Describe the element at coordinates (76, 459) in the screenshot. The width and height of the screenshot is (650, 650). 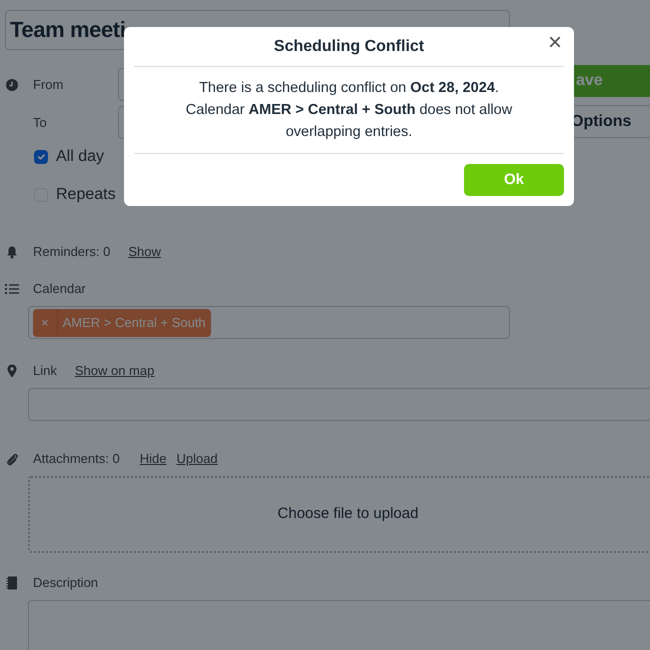
I see `attachments-label: Attachments: 0` at that location.